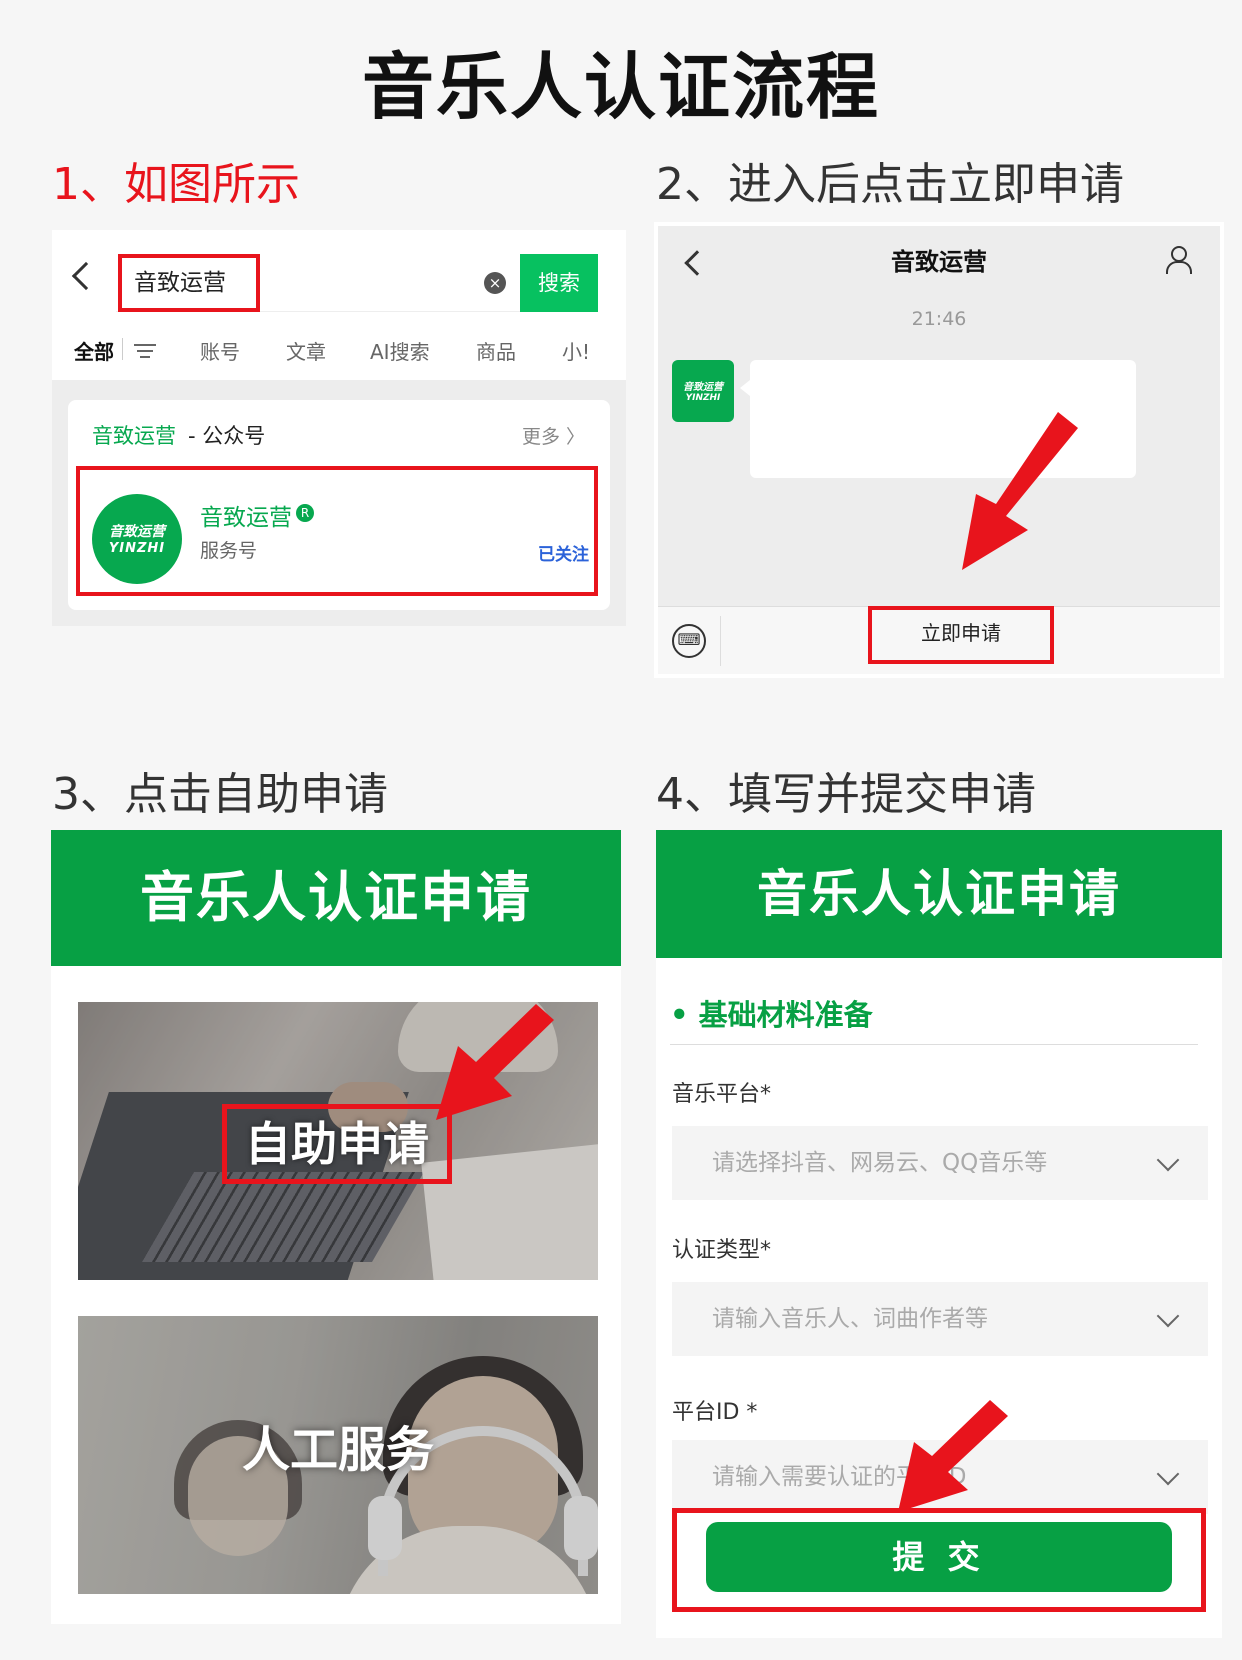 The height and width of the screenshot is (1660, 1242). I want to click on step-4-title: 4、填写并提交申请, so click(846, 794).